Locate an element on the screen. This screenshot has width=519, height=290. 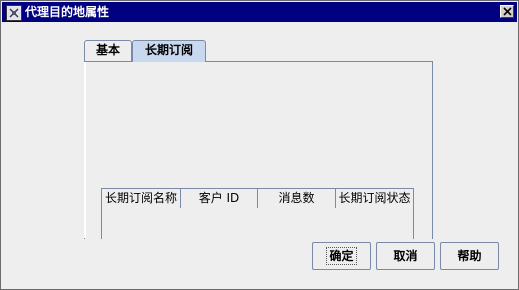
table-header: 长期订阅名称 客户 ID 消息数 长期订阅状态 is located at coordinates (257, 198).